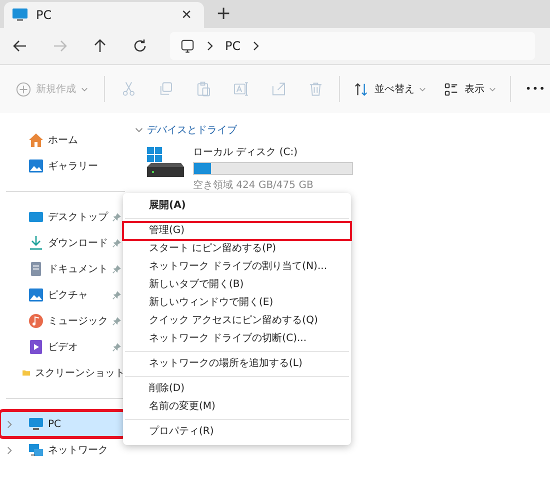  Describe the element at coordinates (140, 46) in the screenshot. I see `refresh-icon` at that location.